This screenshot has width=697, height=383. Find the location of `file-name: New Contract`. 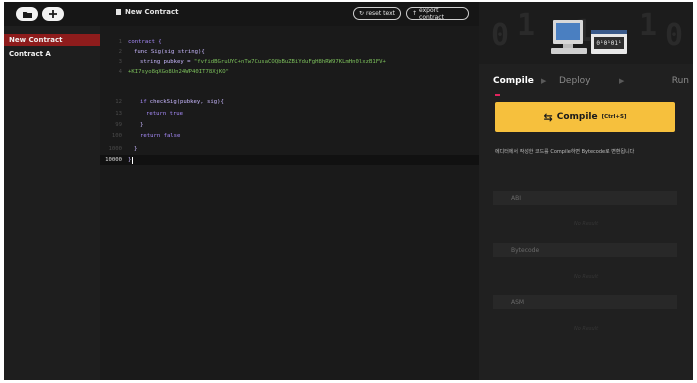

file-name: New Contract is located at coordinates (152, 12).